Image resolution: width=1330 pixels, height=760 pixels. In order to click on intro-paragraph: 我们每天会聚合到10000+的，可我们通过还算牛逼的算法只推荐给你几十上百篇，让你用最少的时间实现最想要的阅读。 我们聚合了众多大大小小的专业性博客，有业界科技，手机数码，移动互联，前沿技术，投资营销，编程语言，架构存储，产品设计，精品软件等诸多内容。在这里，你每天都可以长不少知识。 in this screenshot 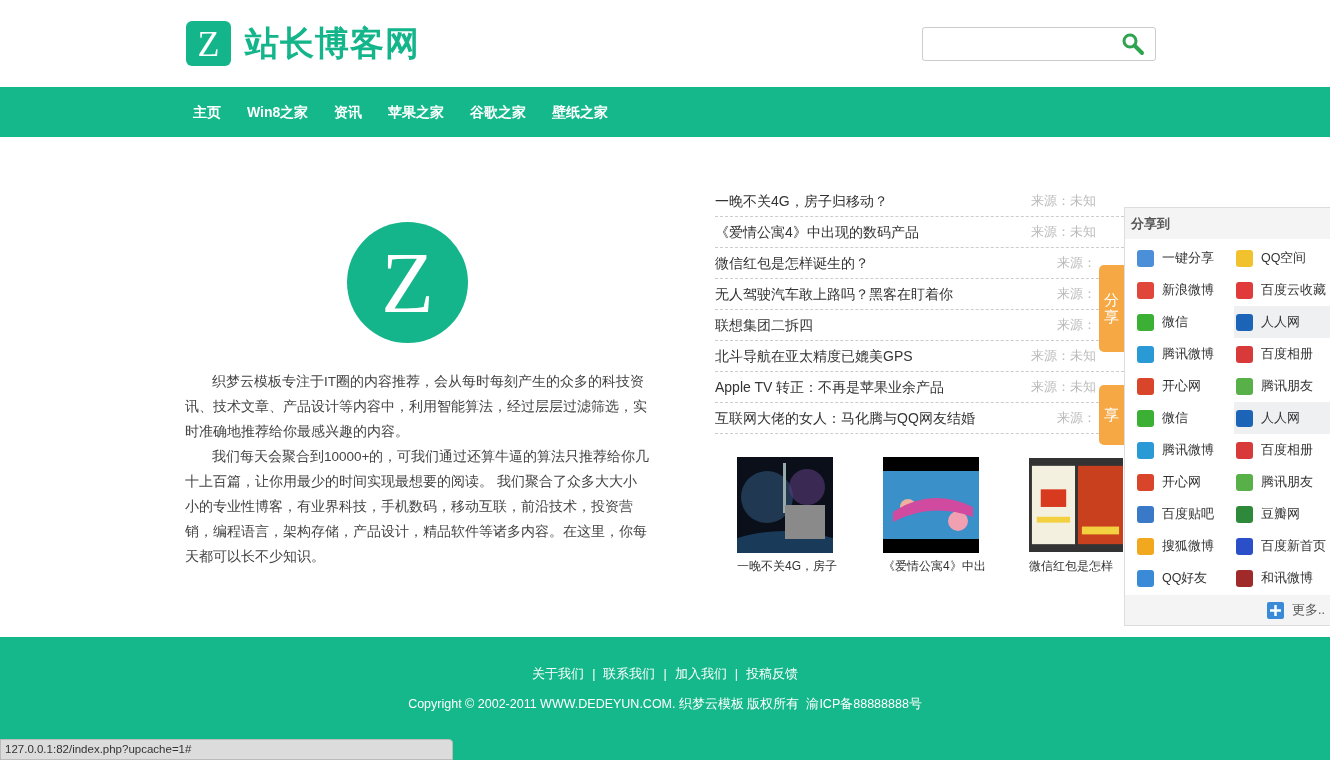, I will do `click(417, 507)`.